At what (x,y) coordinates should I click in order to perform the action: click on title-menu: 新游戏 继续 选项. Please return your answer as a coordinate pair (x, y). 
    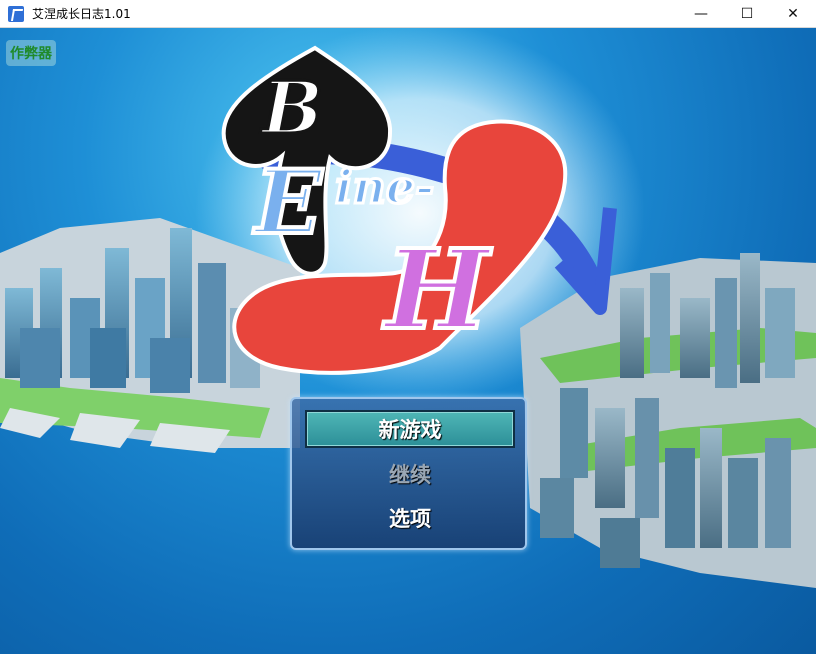
    Looking at the image, I should click on (408, 473).